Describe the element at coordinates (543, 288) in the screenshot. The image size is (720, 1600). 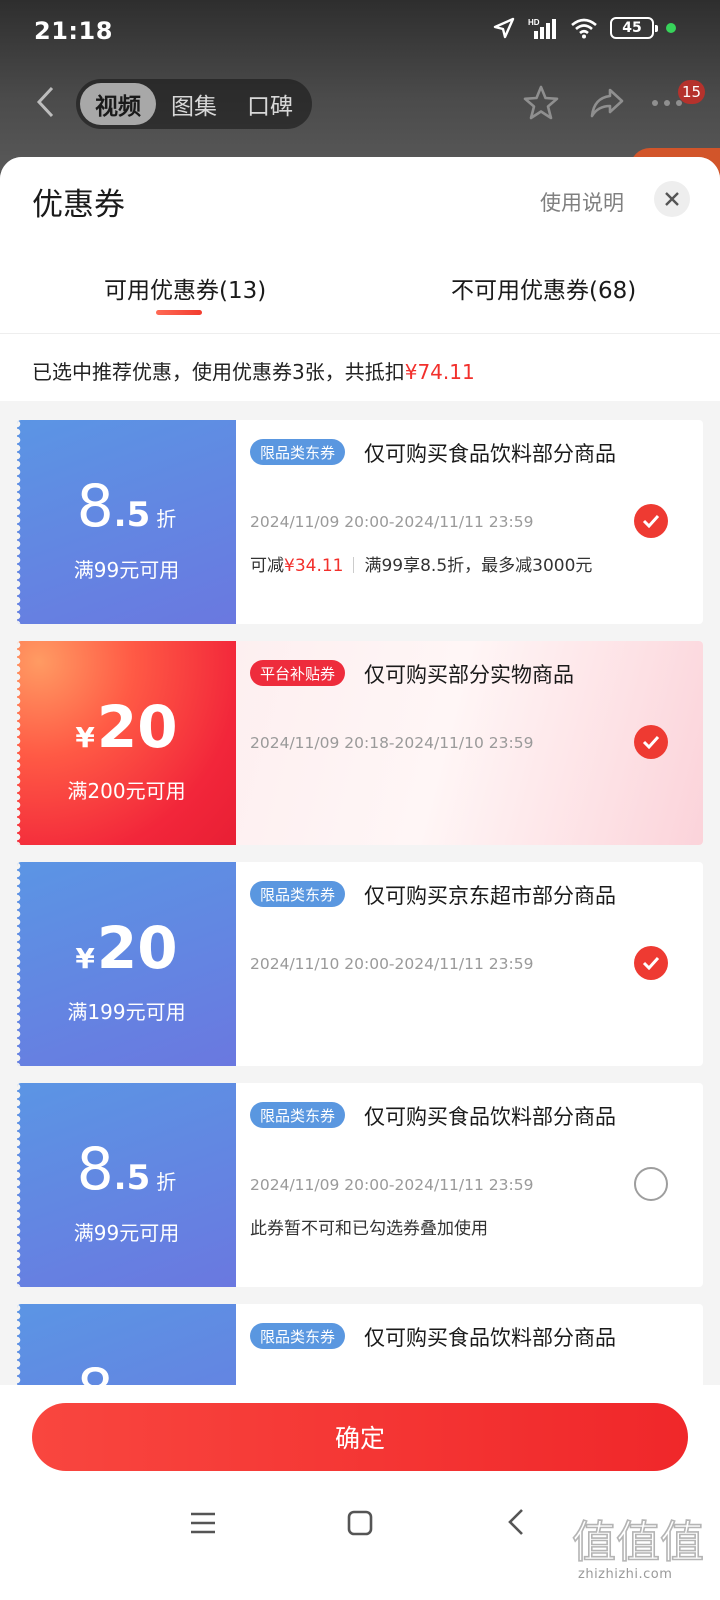
I see `tab-unavailable-coupons: 不可用优惠券(68)` at that location.